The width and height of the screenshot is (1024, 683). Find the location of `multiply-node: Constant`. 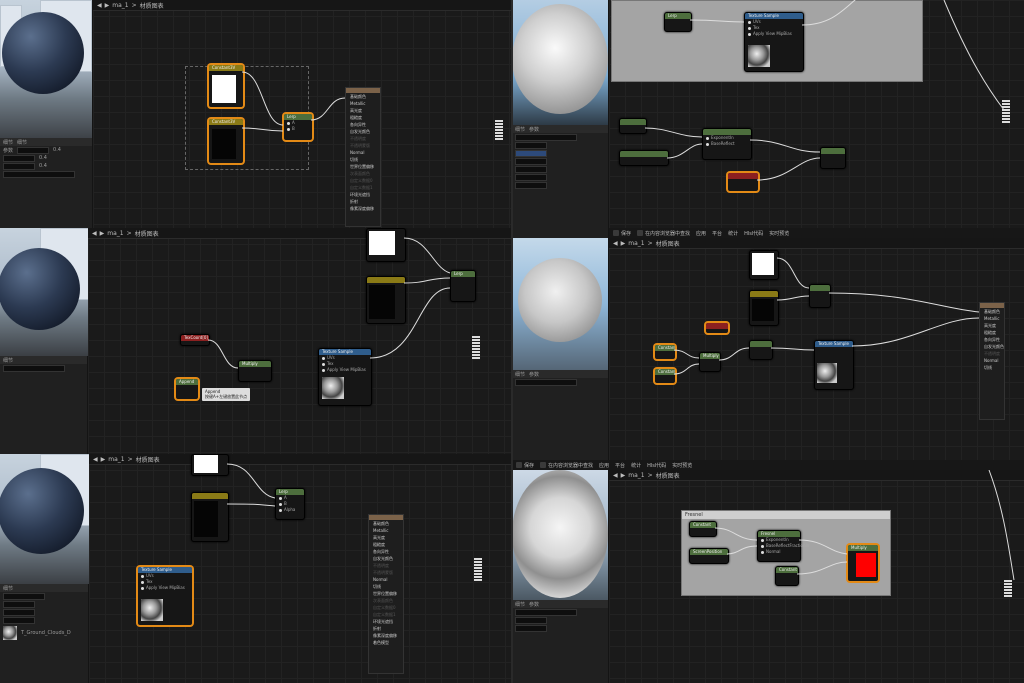

multiply-node: Constant is located at coordinates (787, 576).